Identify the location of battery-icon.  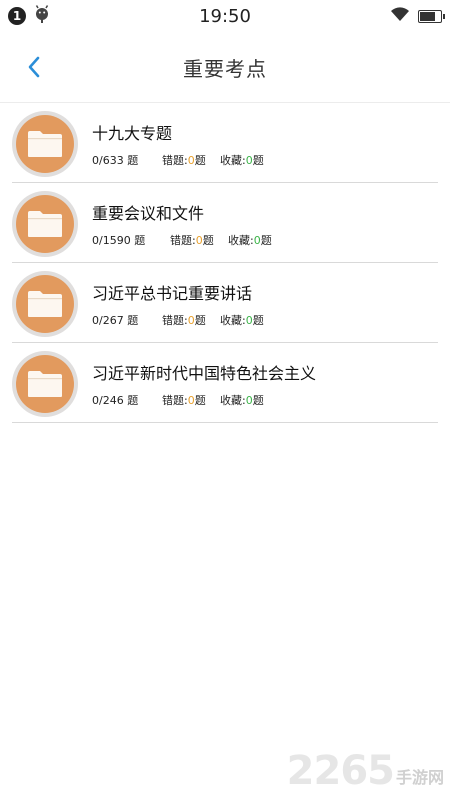
(431, 16).